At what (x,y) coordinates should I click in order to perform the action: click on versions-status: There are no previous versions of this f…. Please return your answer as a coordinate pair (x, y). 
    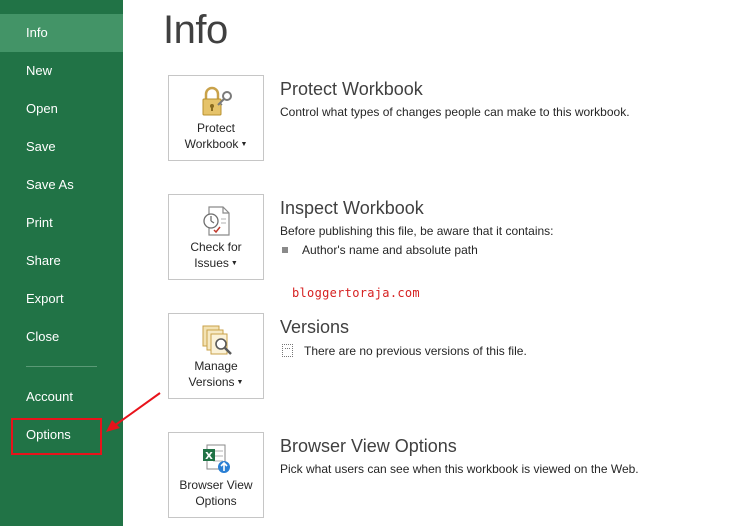
    Looking at the image, I should click on (404, 351).